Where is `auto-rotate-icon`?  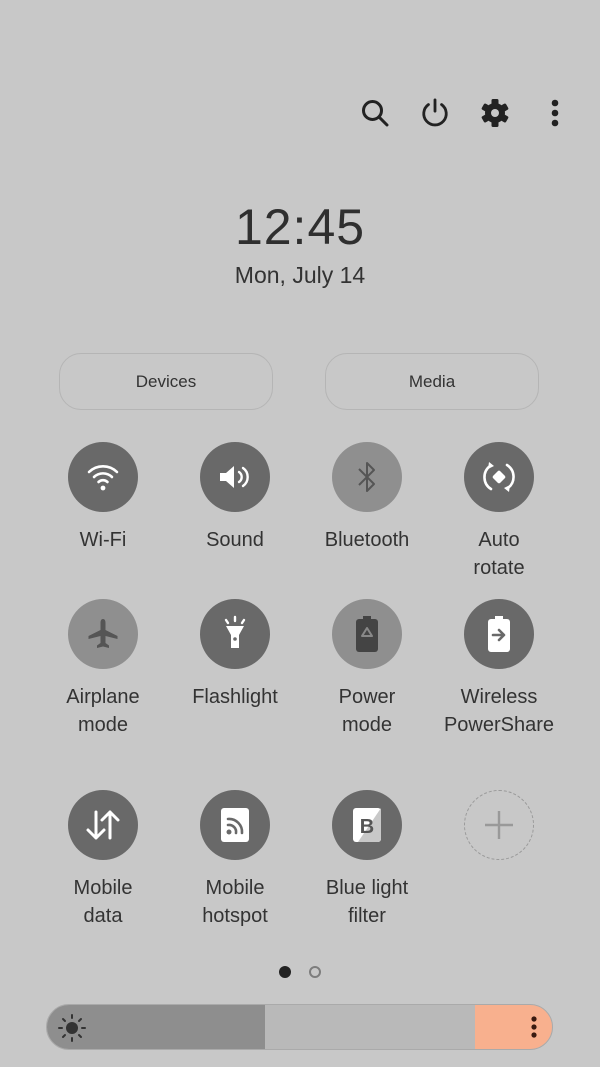
auto-rotate-icon is located at coordinates (499, 477).